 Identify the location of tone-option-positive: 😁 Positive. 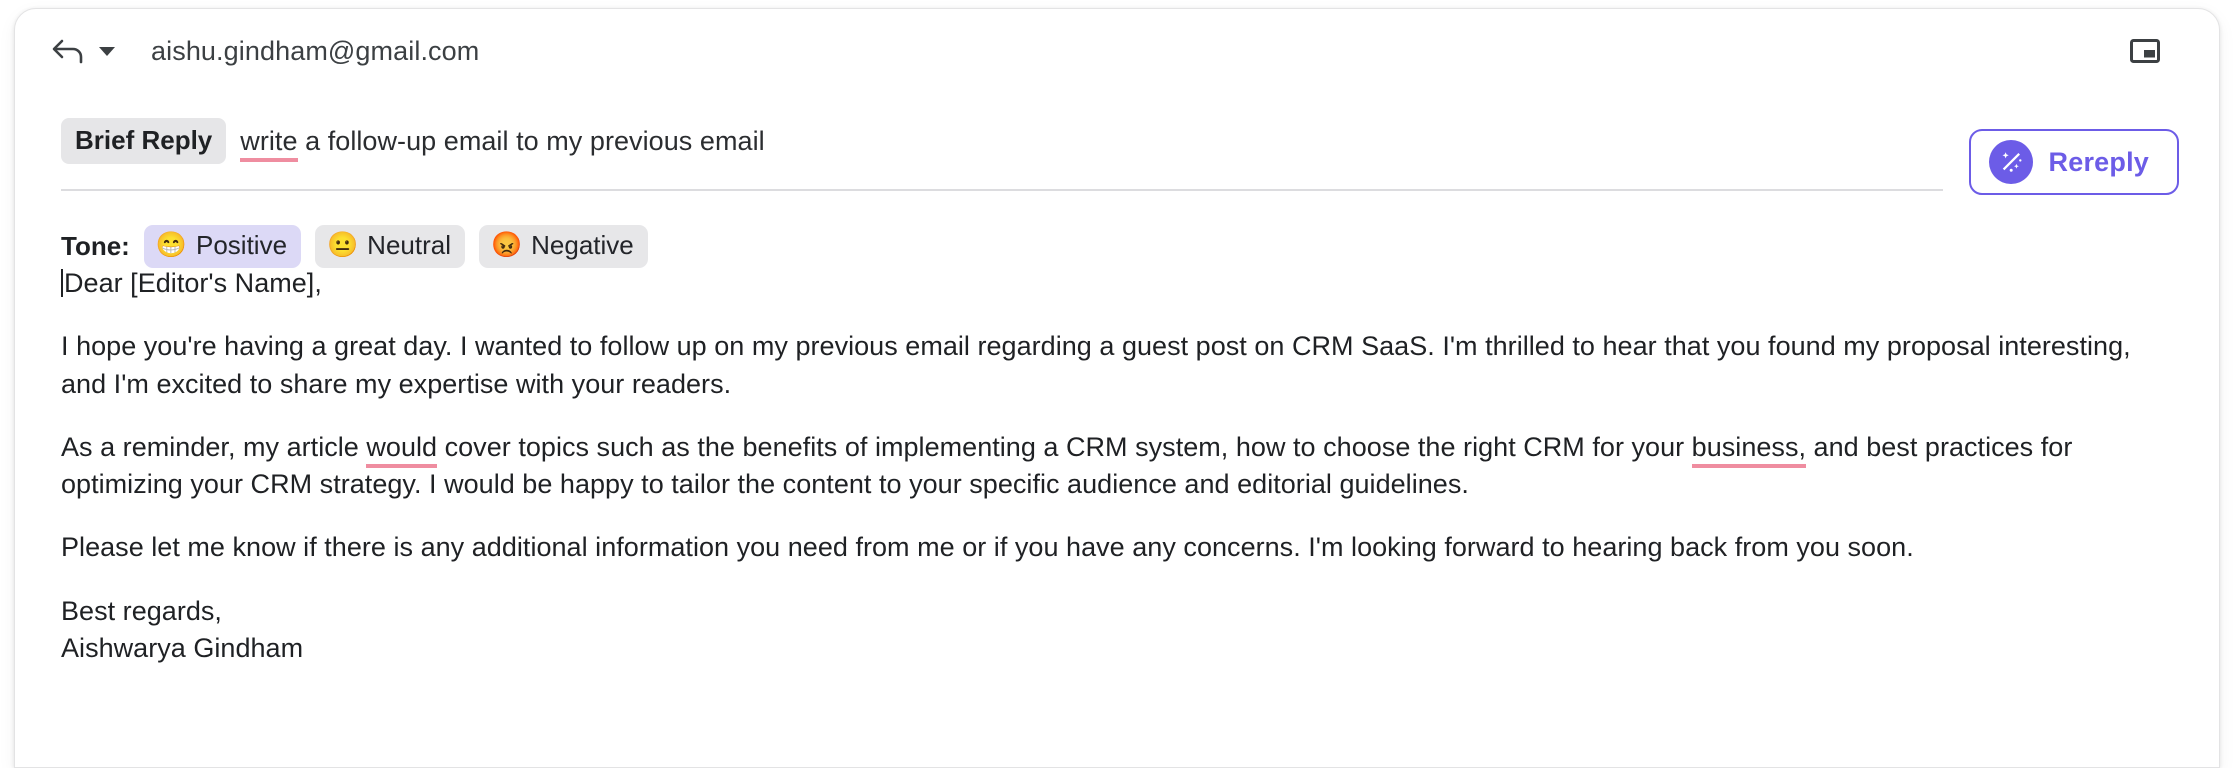
(222, 247).